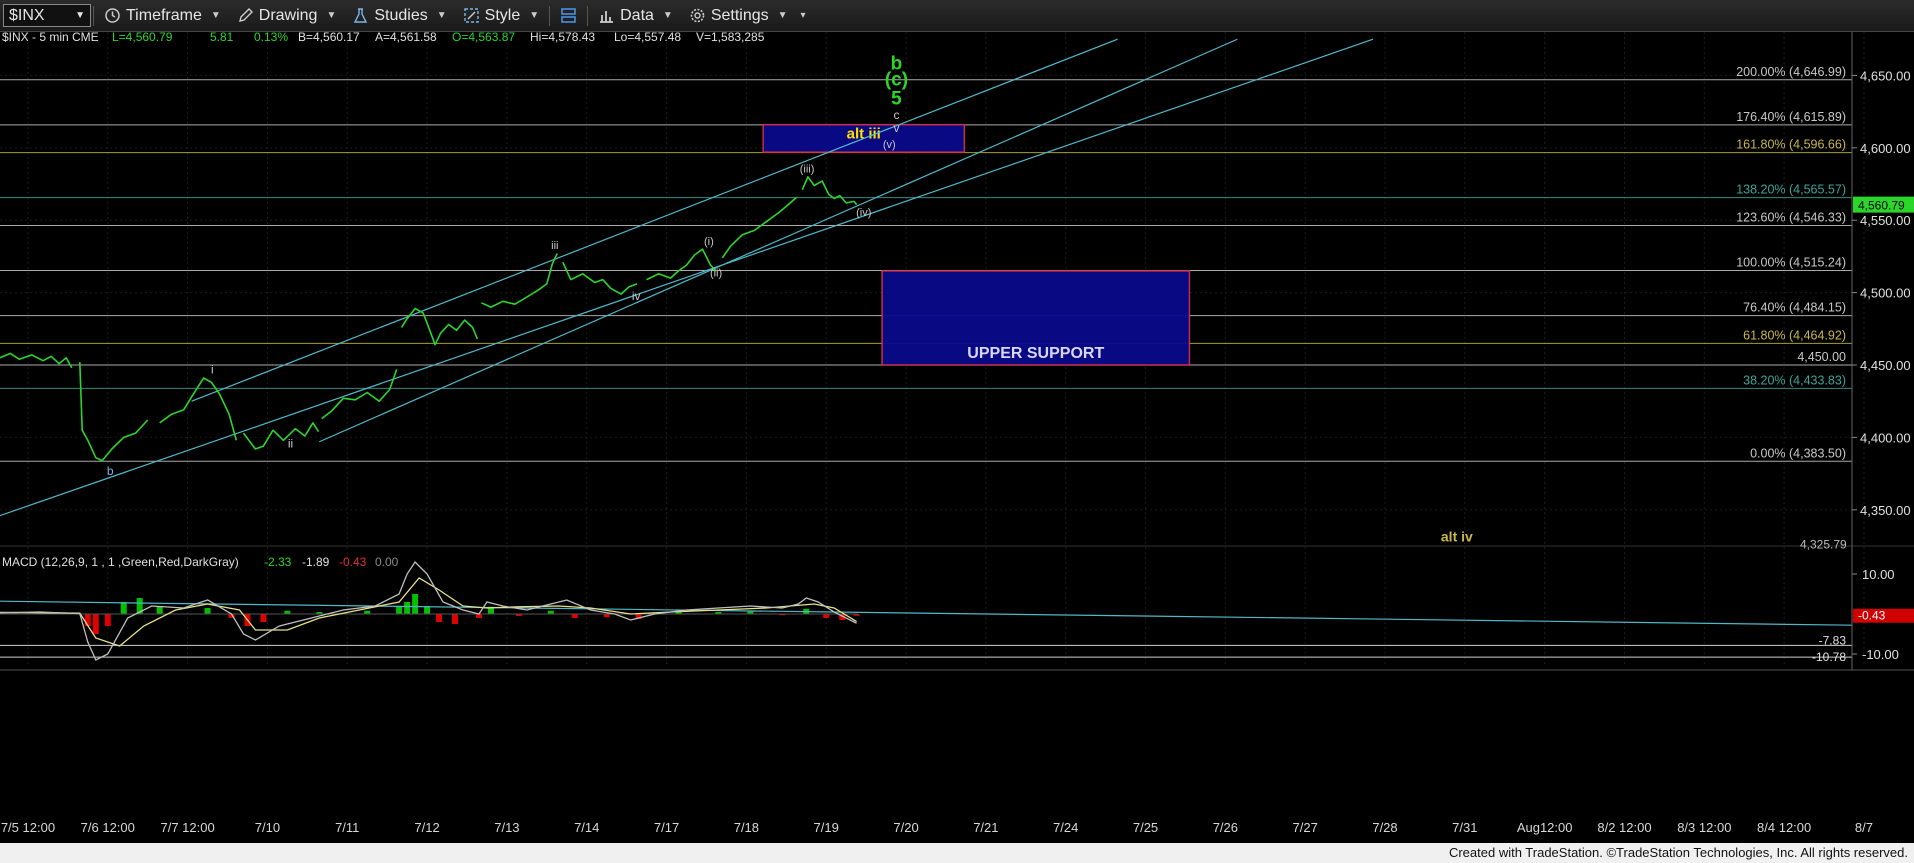 Image resolution: width=1914 pixels, height=863 pixels. Describe the element at coordinates (112, 15) in the screenshot. I see `clock-icon` at that location.